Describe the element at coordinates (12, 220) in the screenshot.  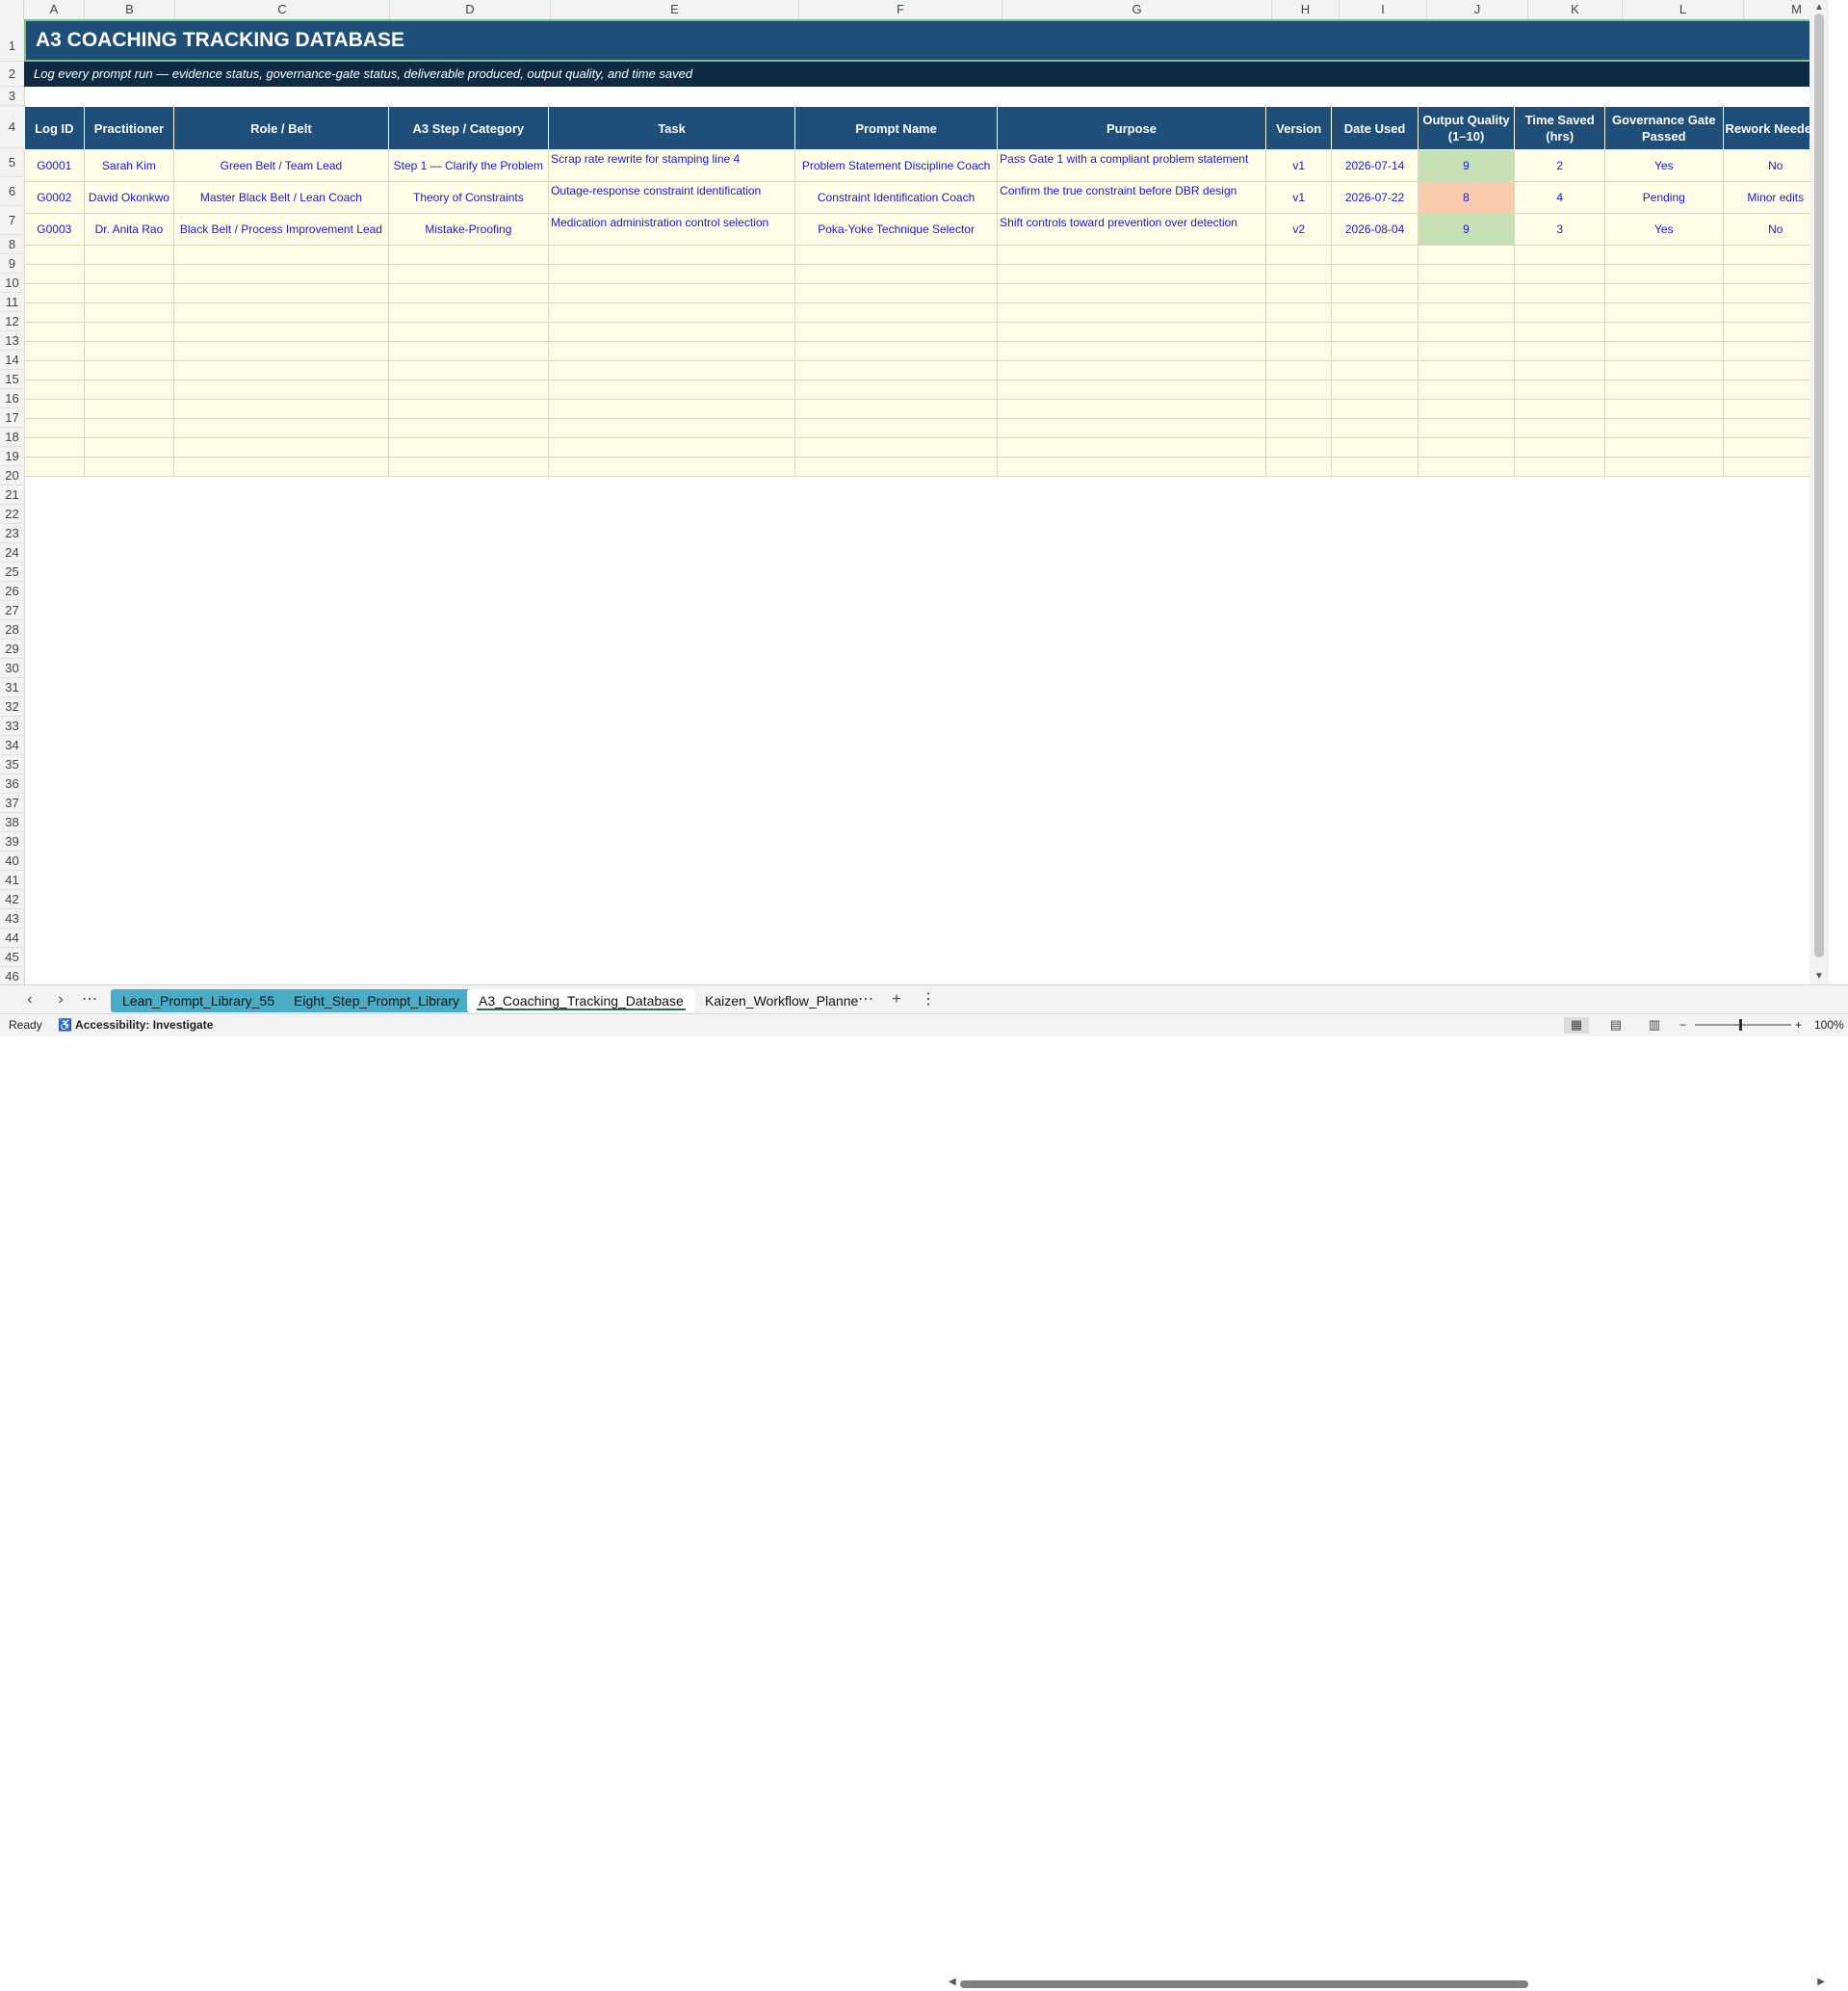
I see `row-header: 7` at that location.